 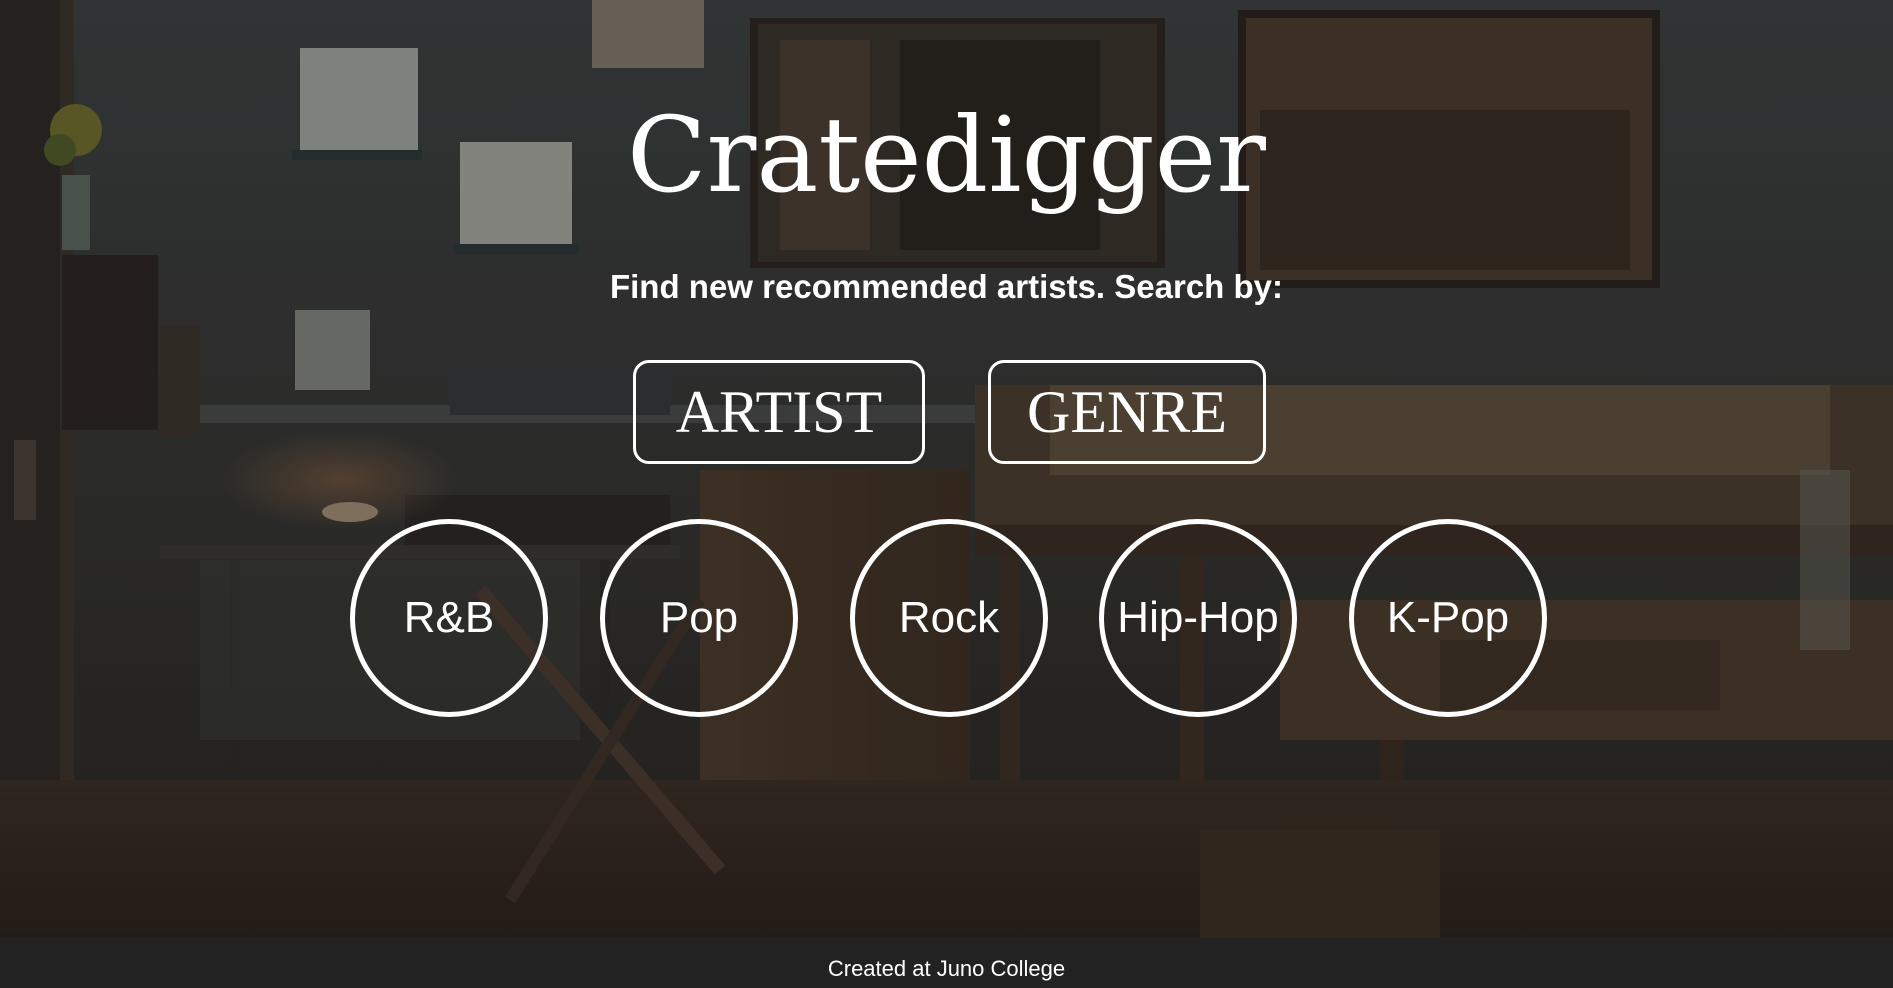 What do you see at coordinates (779, 412) in the screenshot?
I see `search-by-artist-button: ARTIST` at bounding box center [779, 412].